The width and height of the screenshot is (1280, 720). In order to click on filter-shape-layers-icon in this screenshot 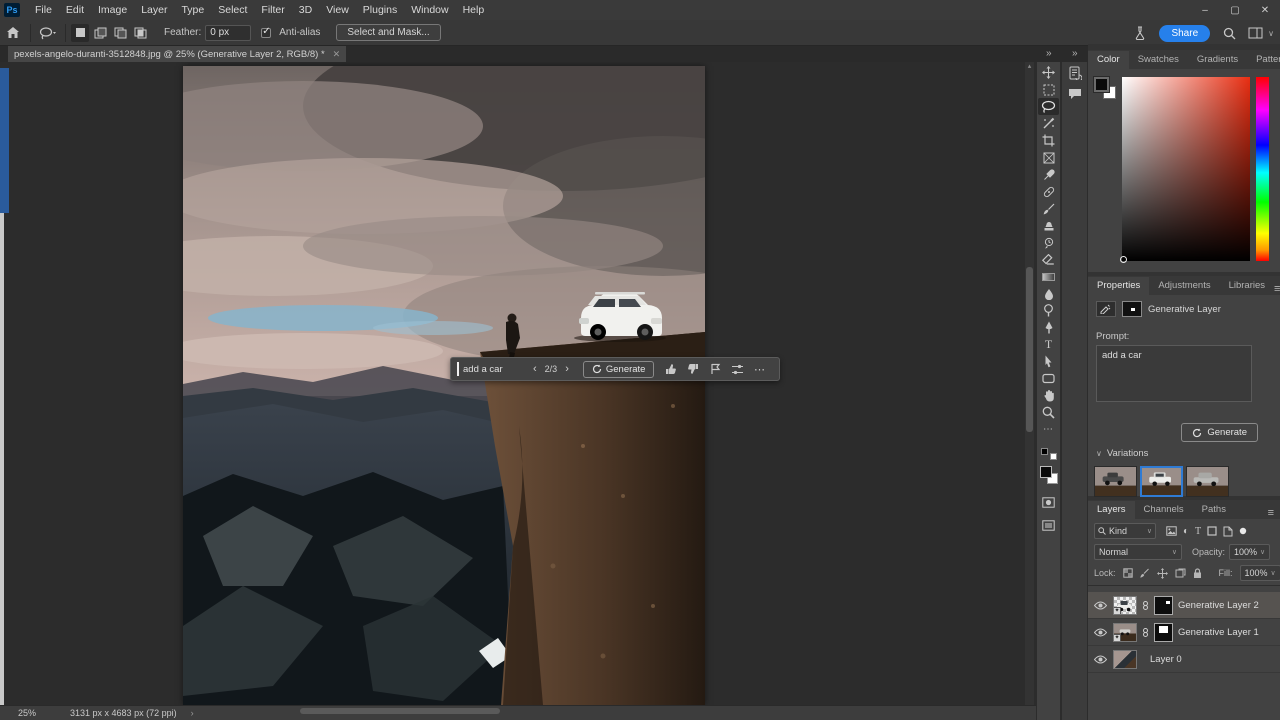, I will do `click(1212, 531)`.